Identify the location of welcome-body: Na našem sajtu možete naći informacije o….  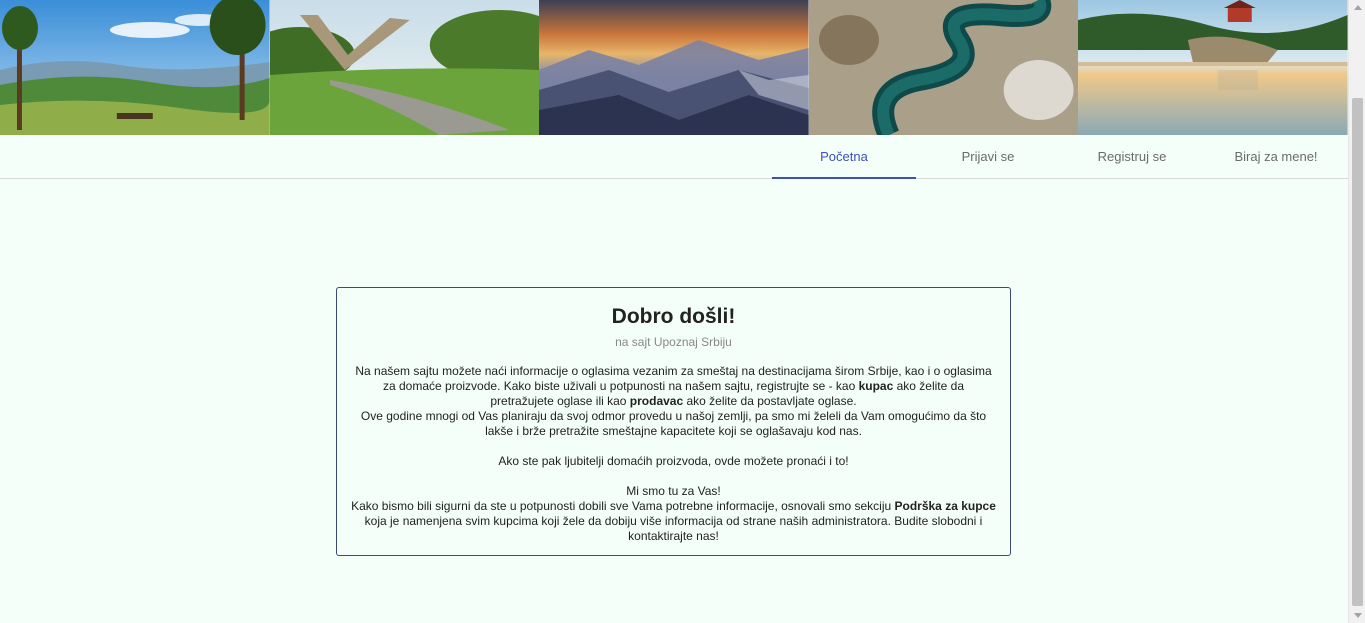
(673, 454).